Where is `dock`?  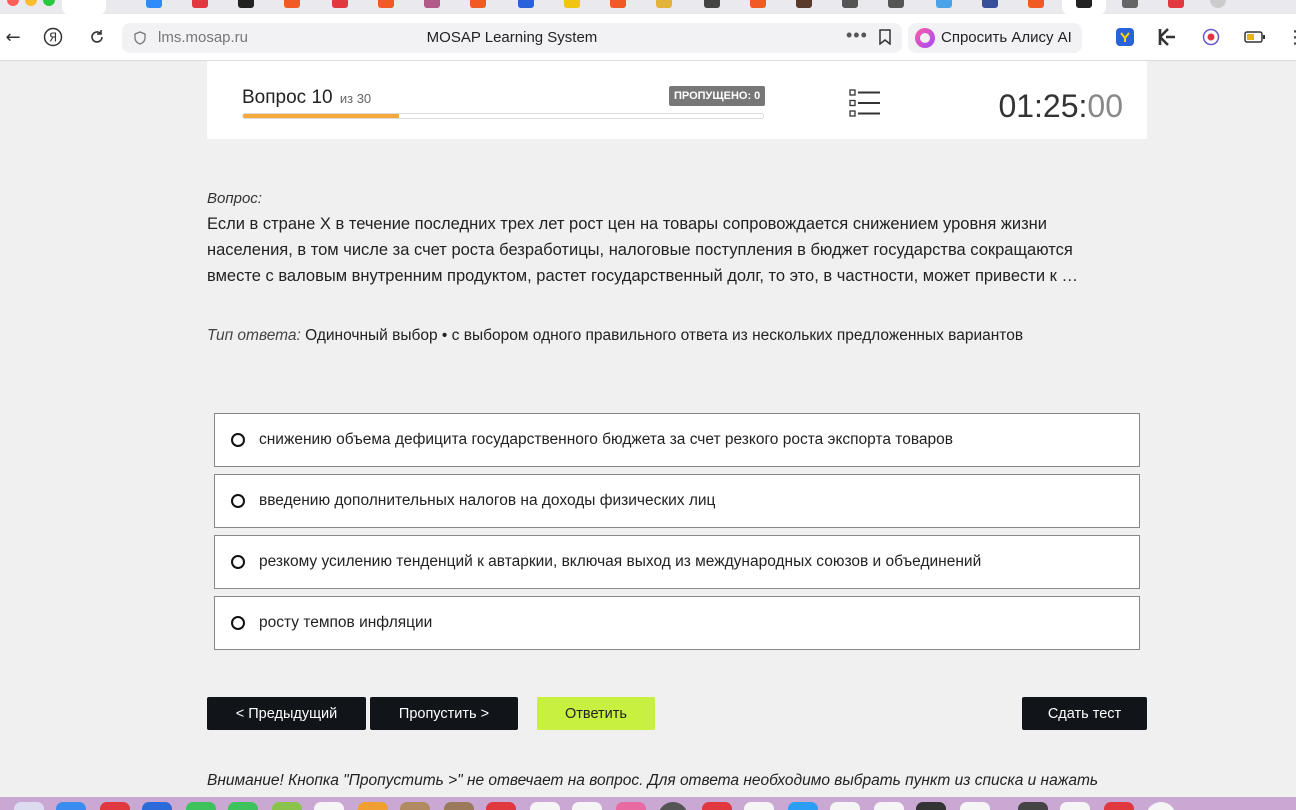 dock is located at coordinates (648, 803).